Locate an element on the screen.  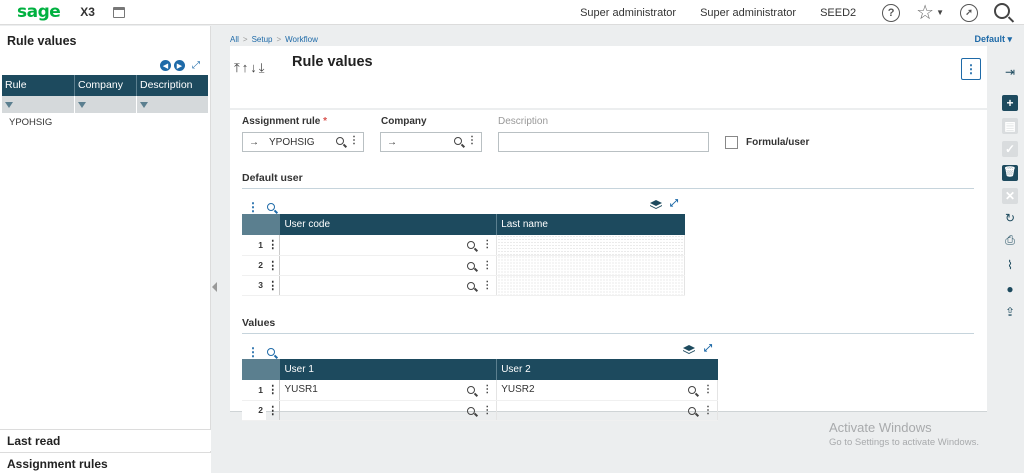
validate-button: ✓ is located at coordinates (1010, 148).